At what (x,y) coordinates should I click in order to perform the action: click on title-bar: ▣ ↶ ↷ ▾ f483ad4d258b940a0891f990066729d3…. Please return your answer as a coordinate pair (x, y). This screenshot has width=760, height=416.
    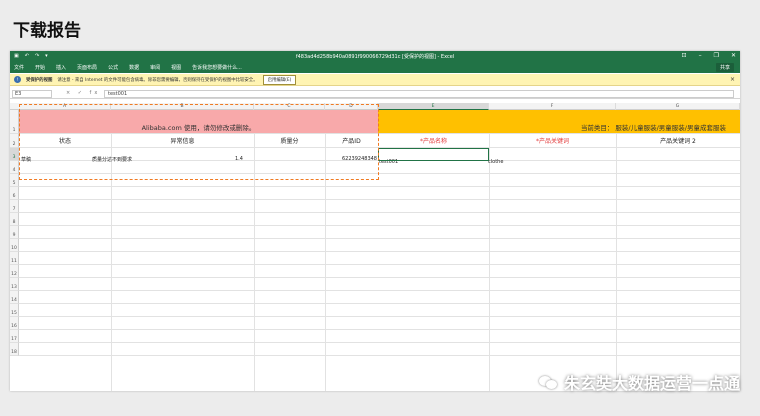
    Looking at the image, I should click on (375, 56).